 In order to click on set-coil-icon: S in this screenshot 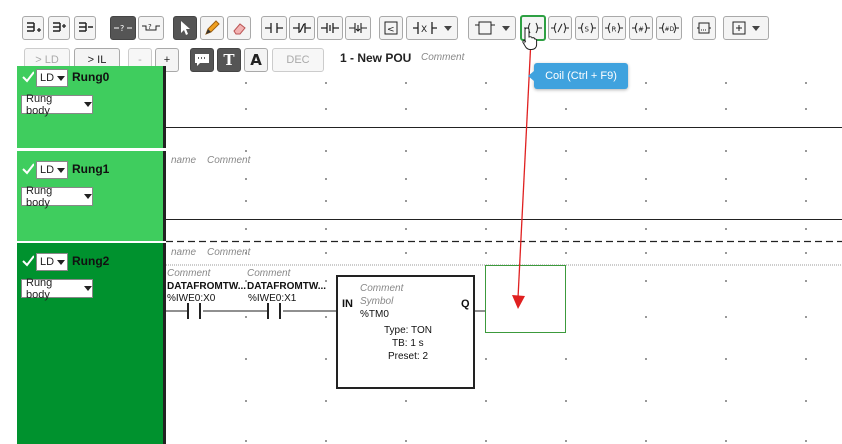, I will do `click(587, 28)`.